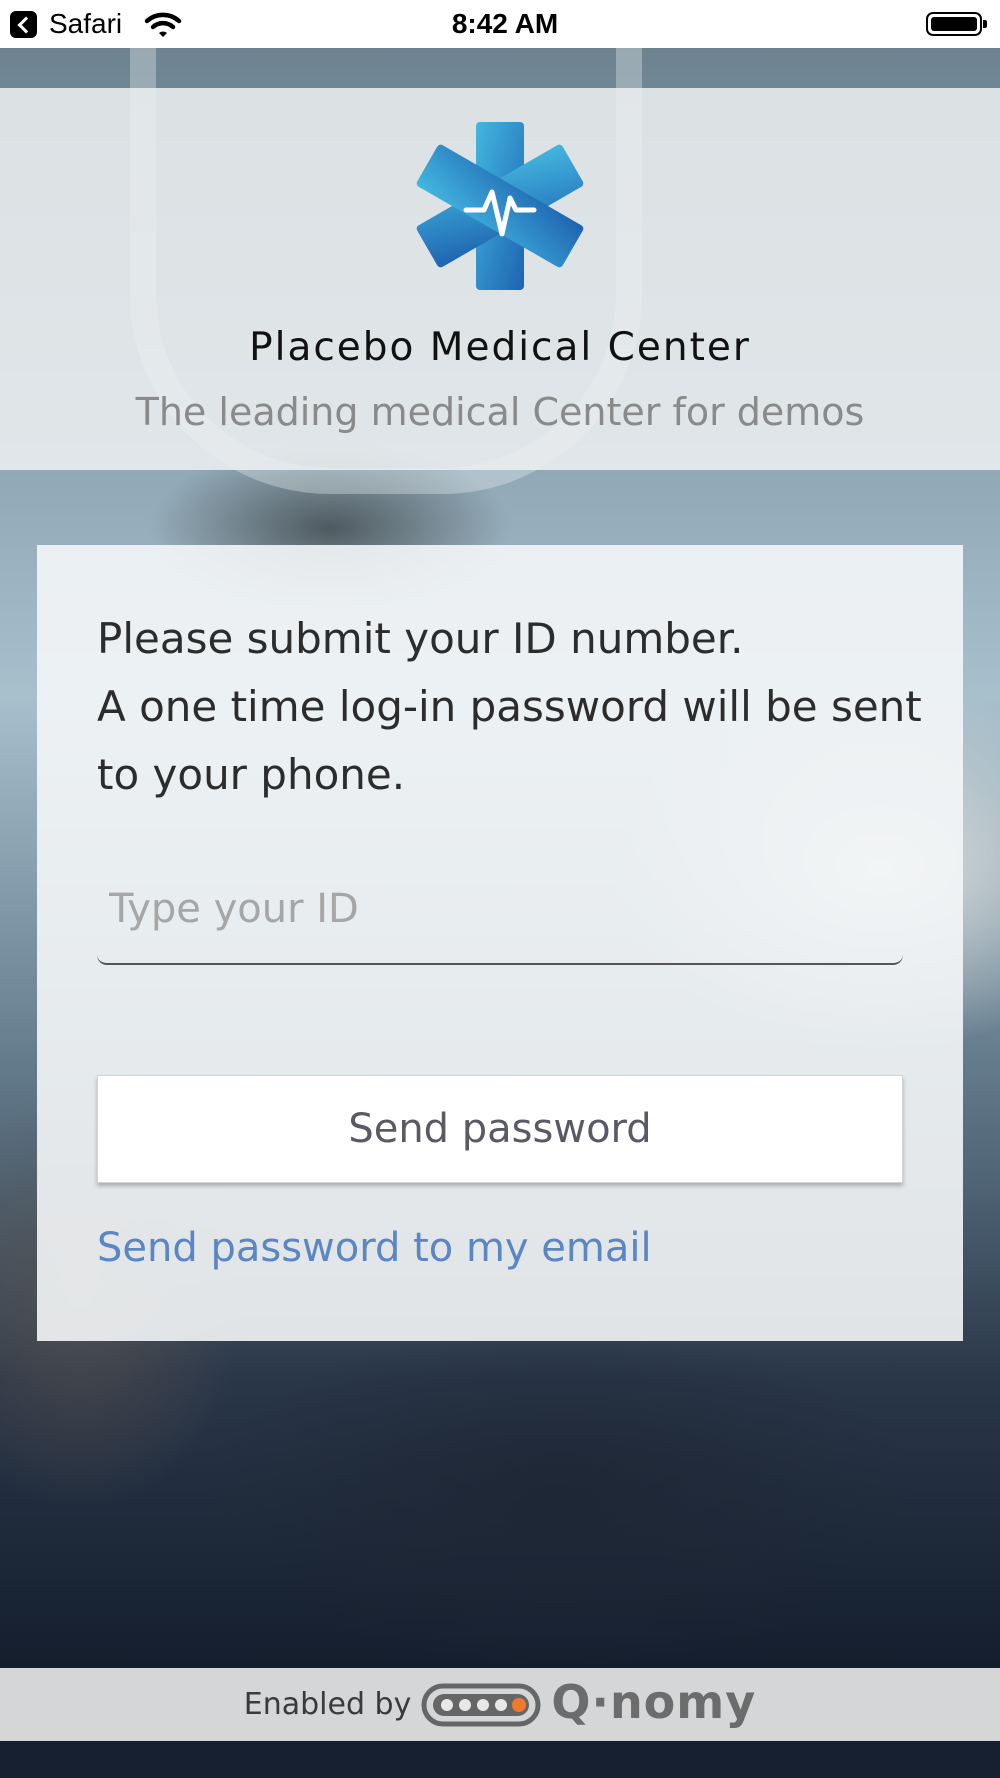 This screenshot has height=1778, width=1000. I want to click on send-password-button: Send password, so click(500, 1129).